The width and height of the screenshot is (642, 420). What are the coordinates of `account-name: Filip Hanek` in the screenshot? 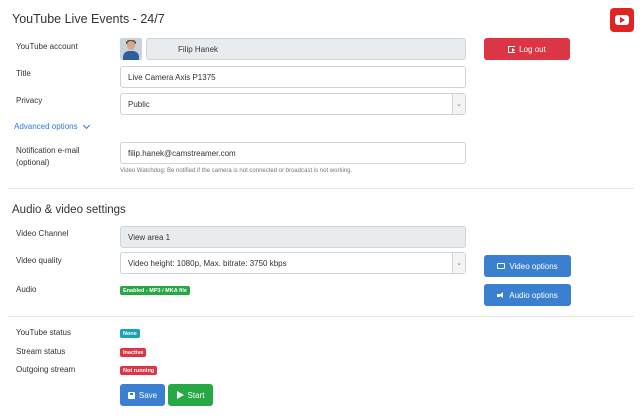 It's located at (198, 49).